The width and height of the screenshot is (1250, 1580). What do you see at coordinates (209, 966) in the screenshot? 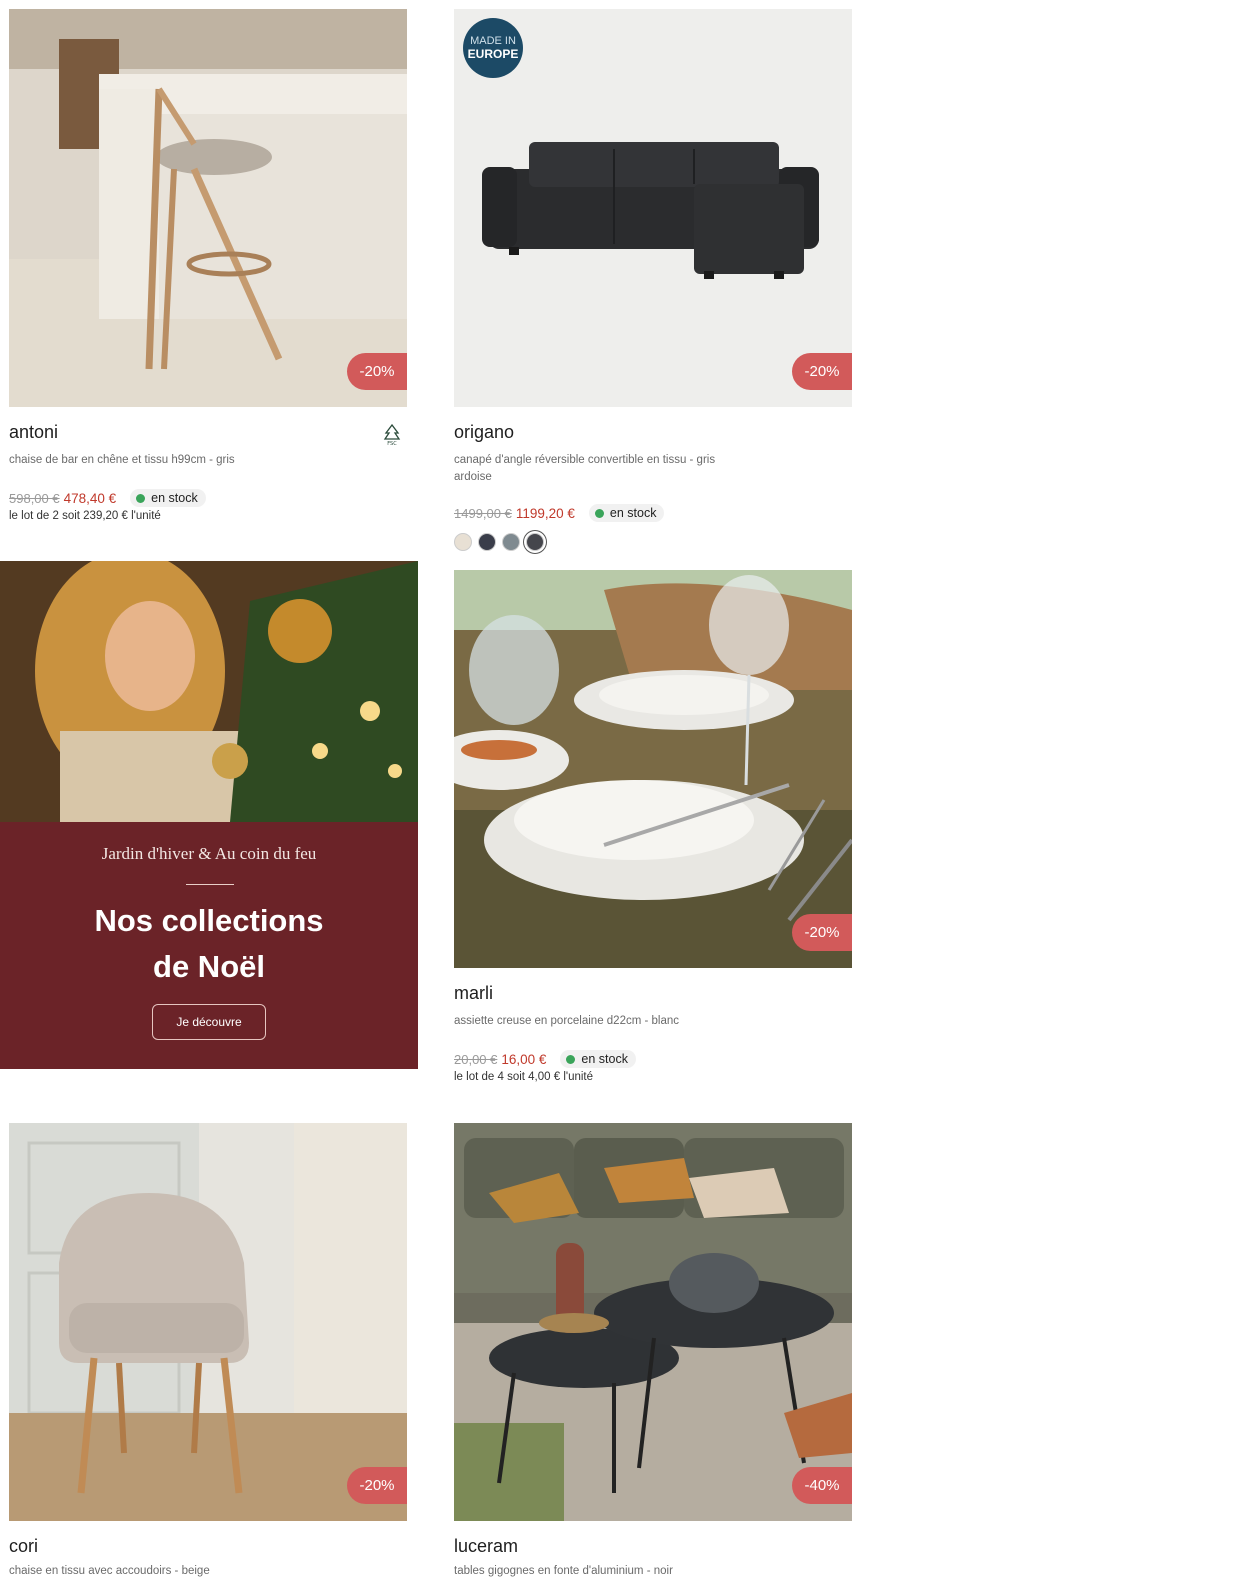
I see `promo-title-line2: de Noël` at bounding box center [209, 966].